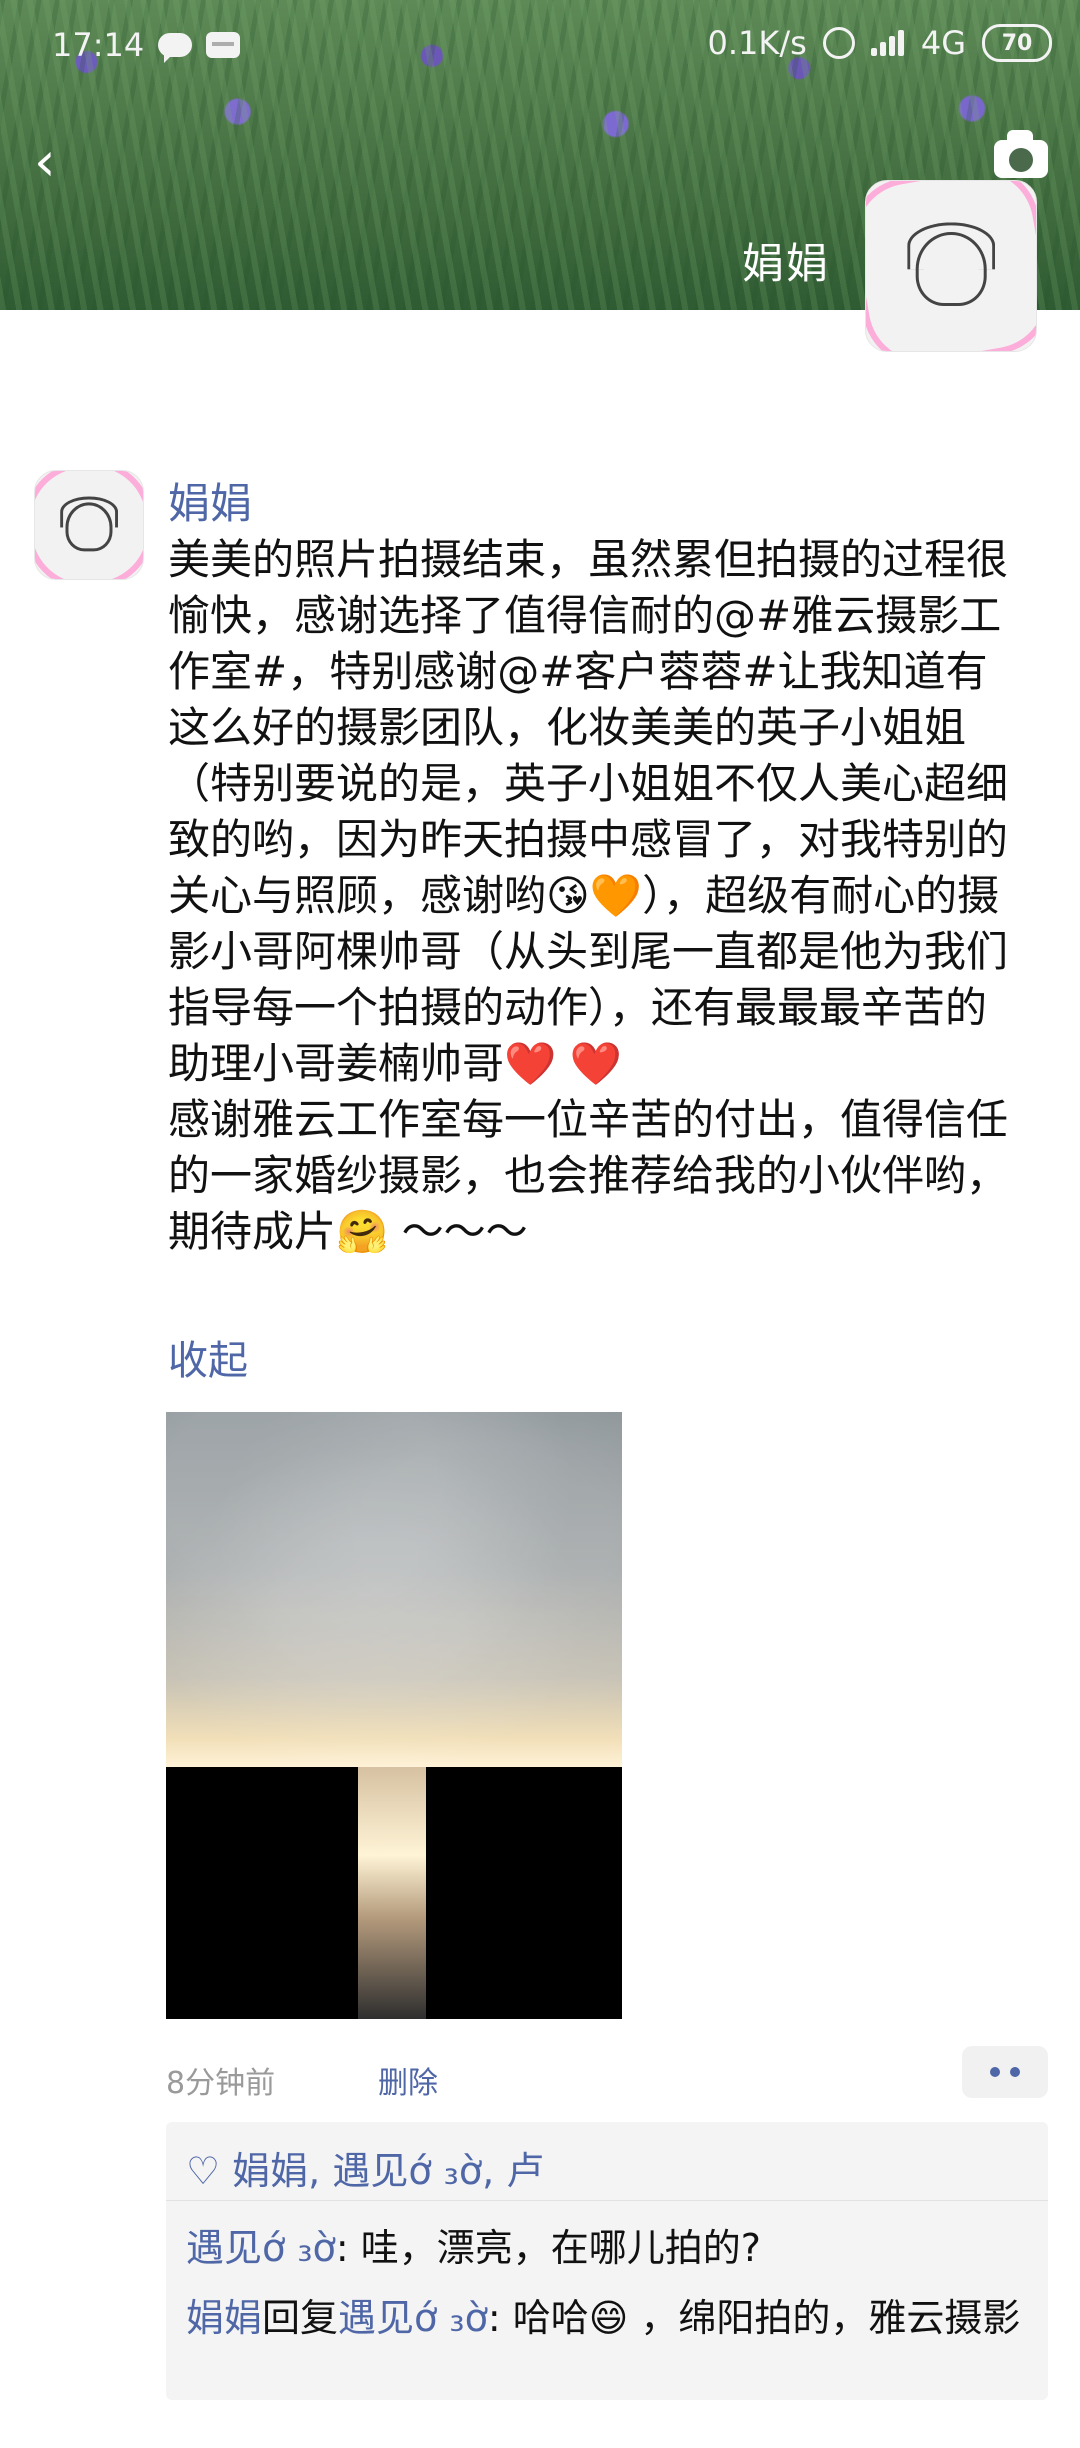 The height and width of the screenshot is (2448, 1080). What do you see at coordinates (394, 1589) in the screenshot?
I see `sky-image` at bounding box center [394, 1589].